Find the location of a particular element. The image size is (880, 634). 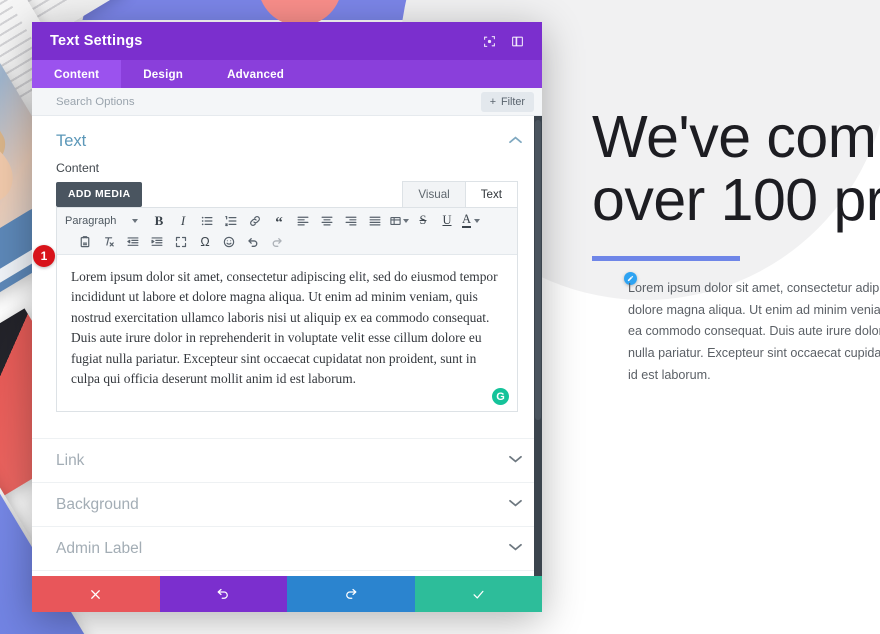

align-center-icon is located at coordinates (327, 220).